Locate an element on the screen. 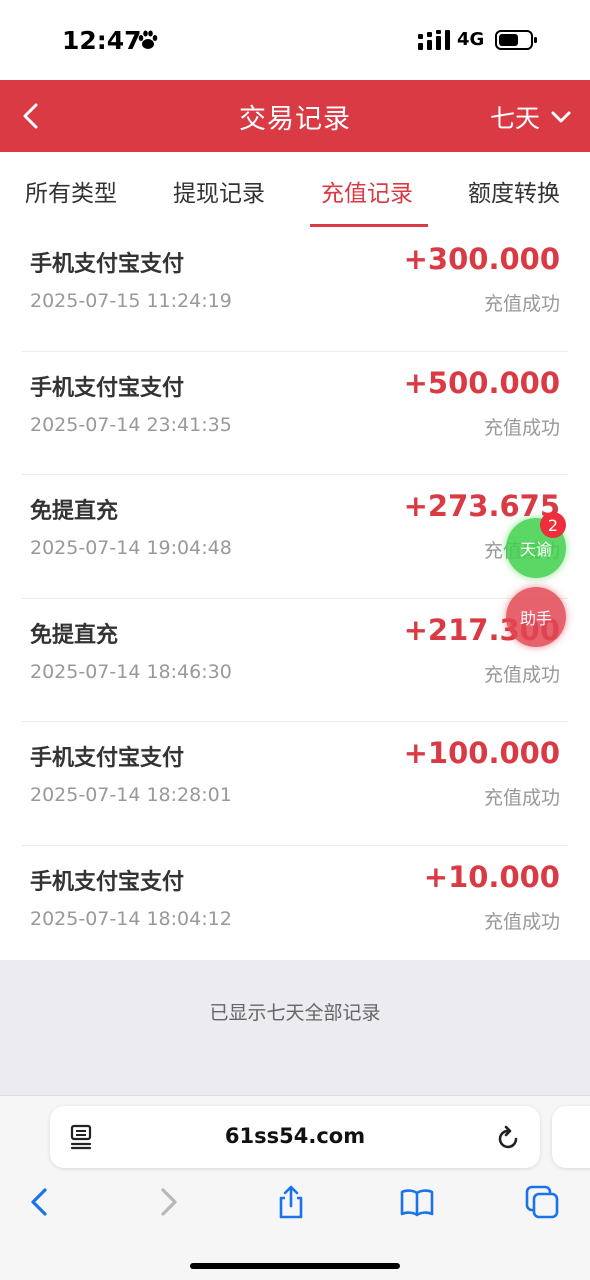 This screenshot has width=590, height=1280. bookmarks-icon is located at coordinates (417, 1202).